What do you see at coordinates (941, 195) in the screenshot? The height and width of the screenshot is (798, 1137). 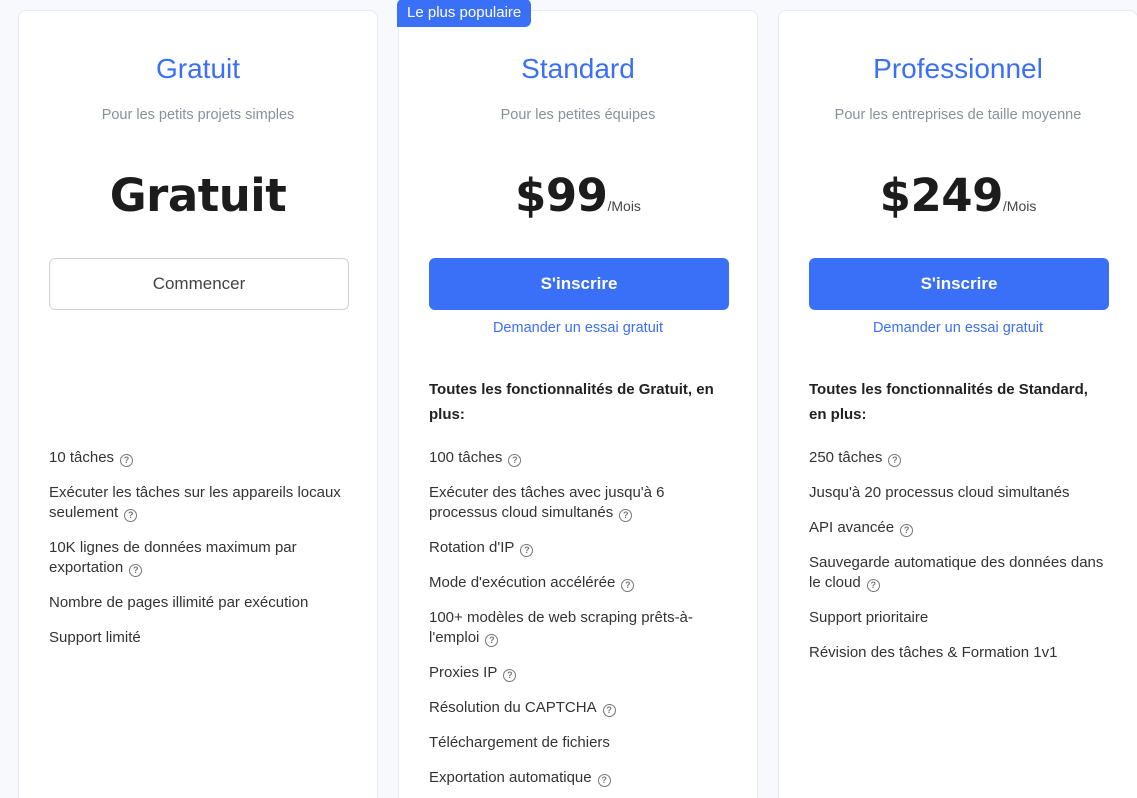 I see `plan-price: $249` at bounding box center [941, 195].